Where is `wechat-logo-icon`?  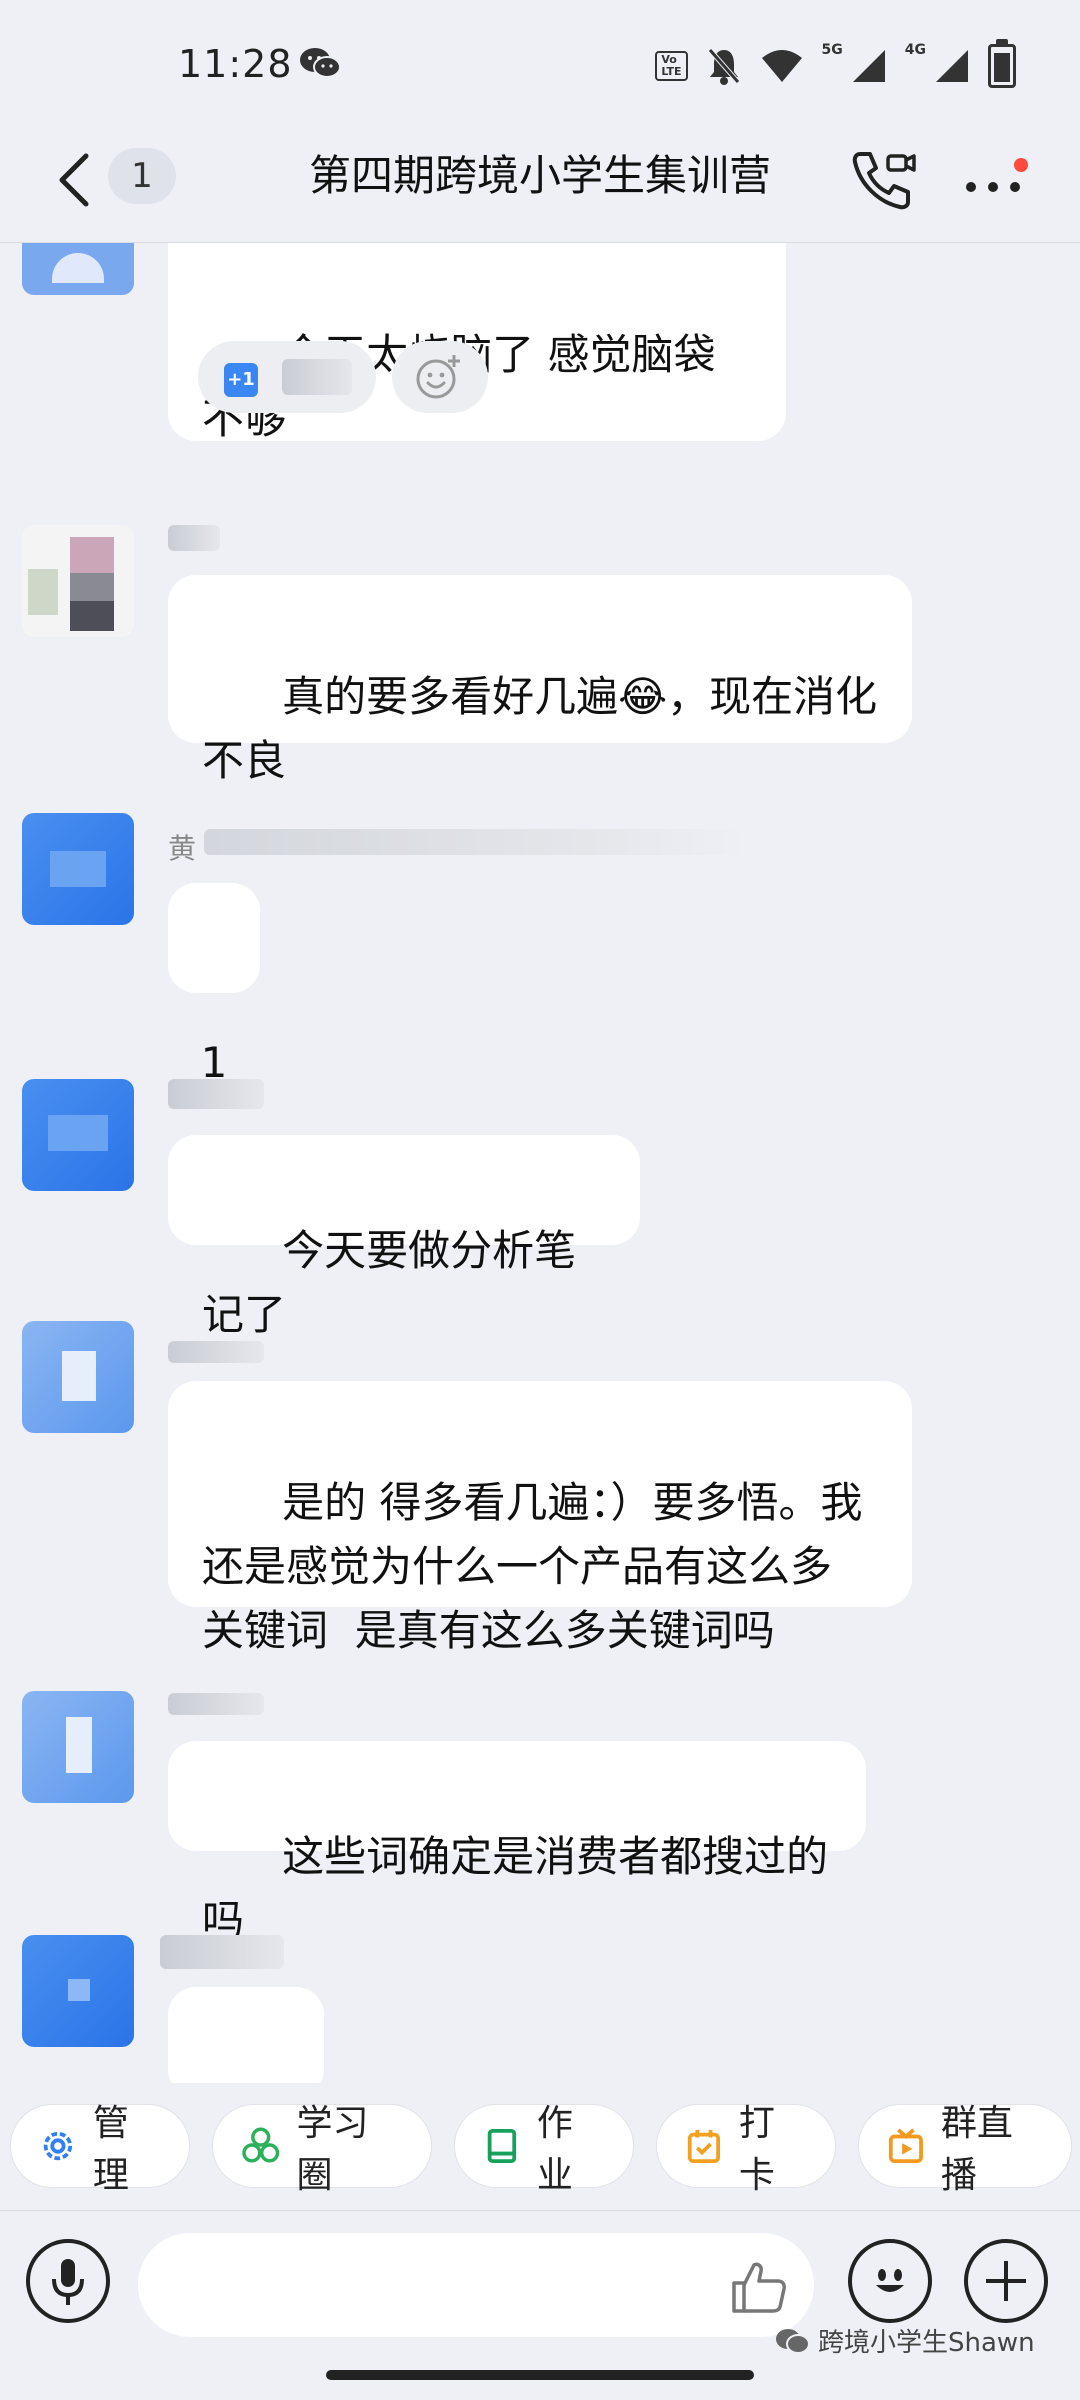
wechat-logo-icon is located at coordinates (793, 2341).